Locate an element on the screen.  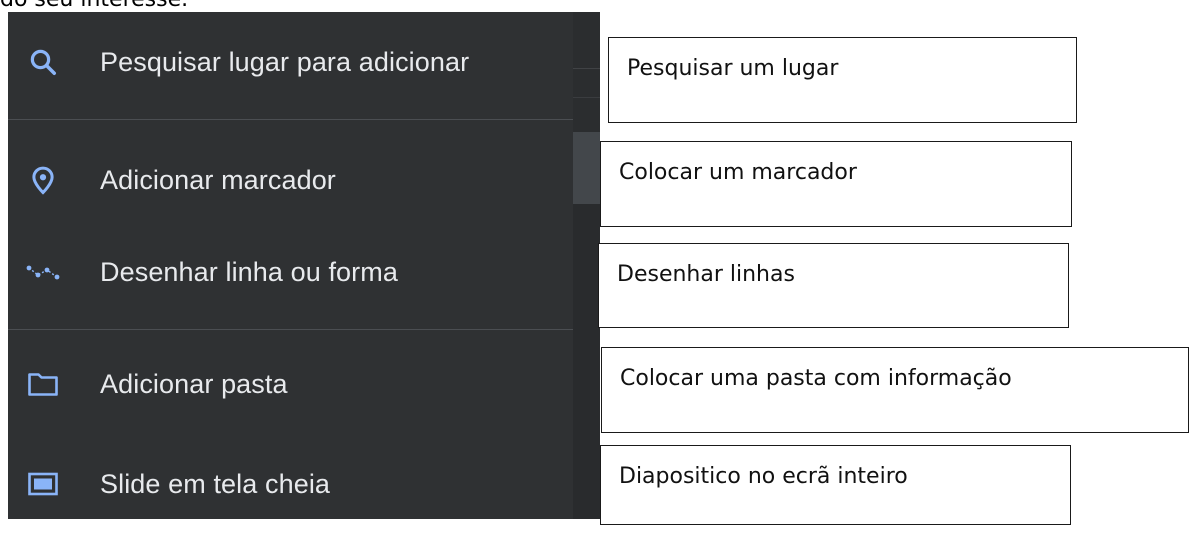
callout-text: Pesquisar um lugar is located at coordinates (733, 68).